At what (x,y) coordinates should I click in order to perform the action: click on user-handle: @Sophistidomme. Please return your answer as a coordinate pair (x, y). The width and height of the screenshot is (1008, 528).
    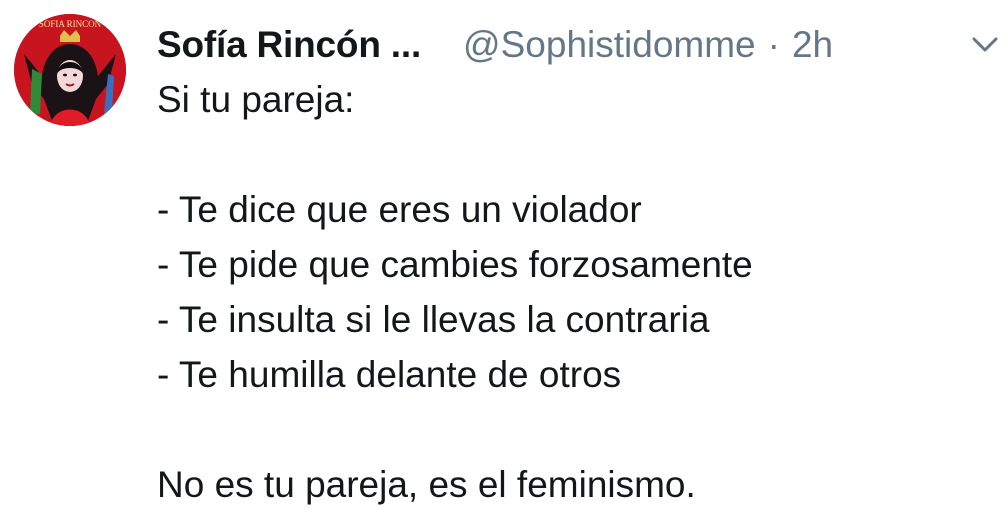
    Looking at the image, I should click on (609, 45).